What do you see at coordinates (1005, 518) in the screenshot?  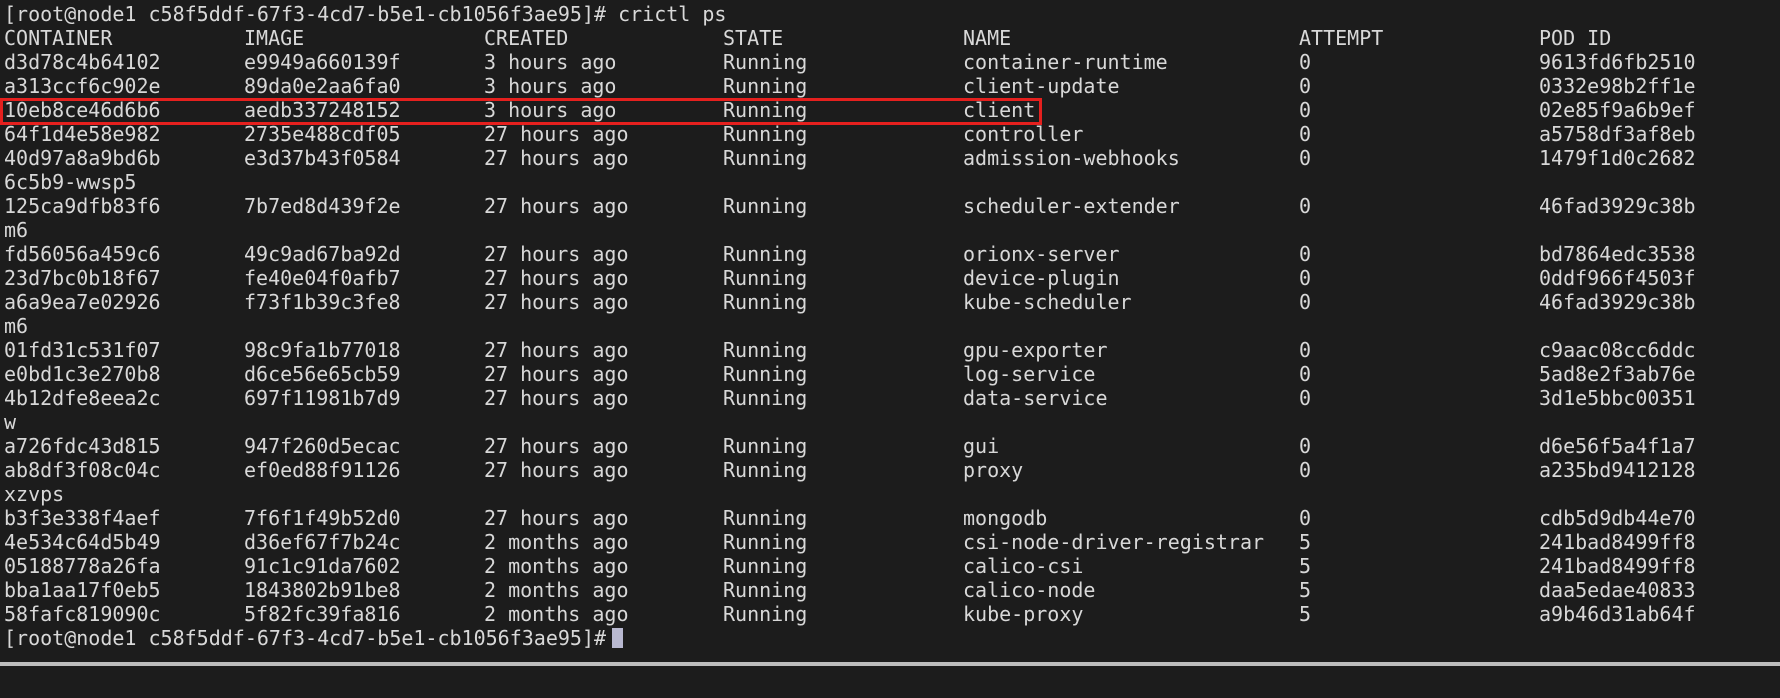 I see `cell-name: mongodb` at bounding box center [1005, 518].